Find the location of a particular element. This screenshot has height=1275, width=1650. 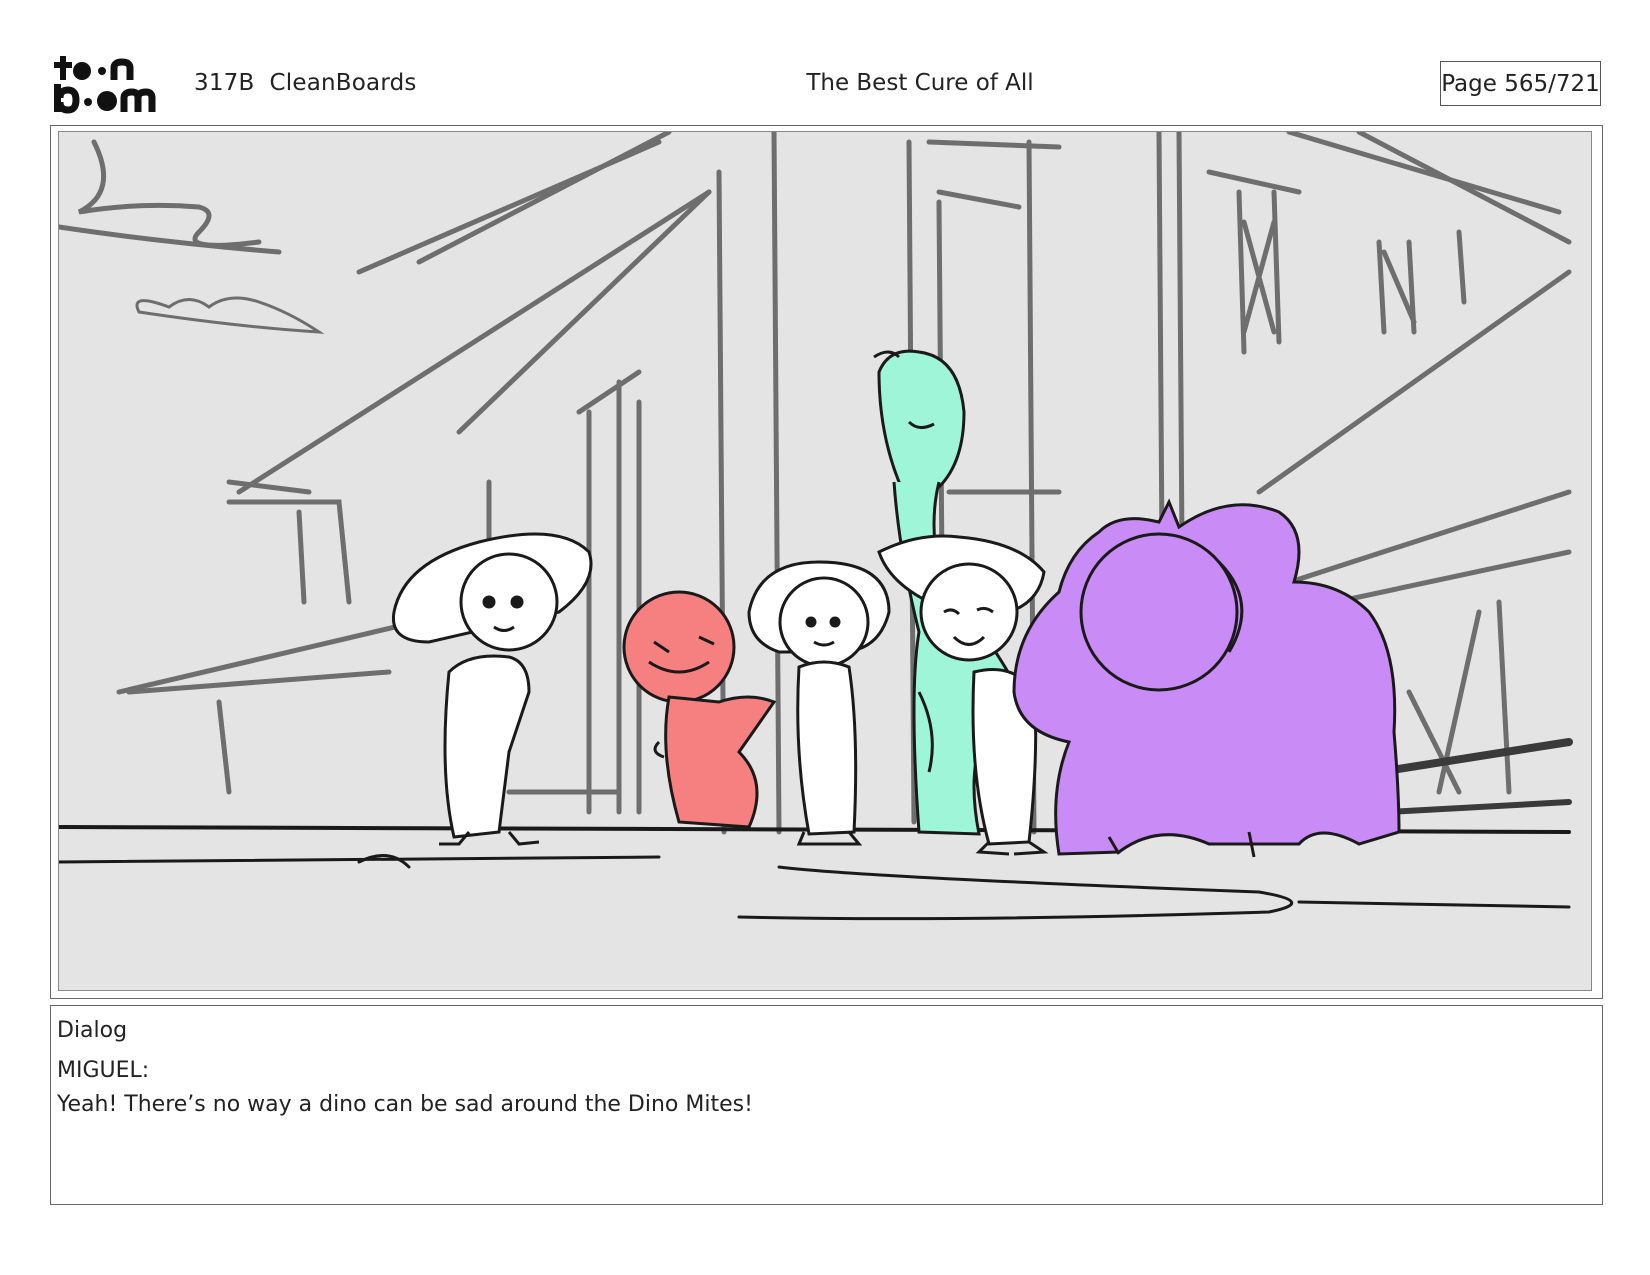

page-counter-text: Page 565/721 is located at coordinates (1520, 83).